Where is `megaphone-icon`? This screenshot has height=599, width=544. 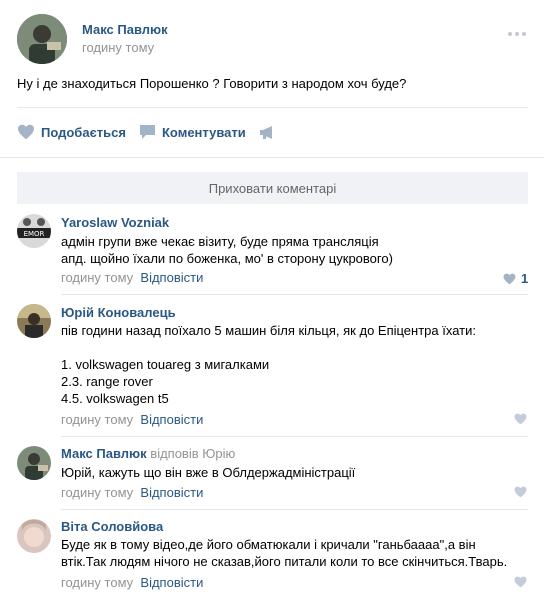
megaphone-icon is located at coordinates (267, 134).